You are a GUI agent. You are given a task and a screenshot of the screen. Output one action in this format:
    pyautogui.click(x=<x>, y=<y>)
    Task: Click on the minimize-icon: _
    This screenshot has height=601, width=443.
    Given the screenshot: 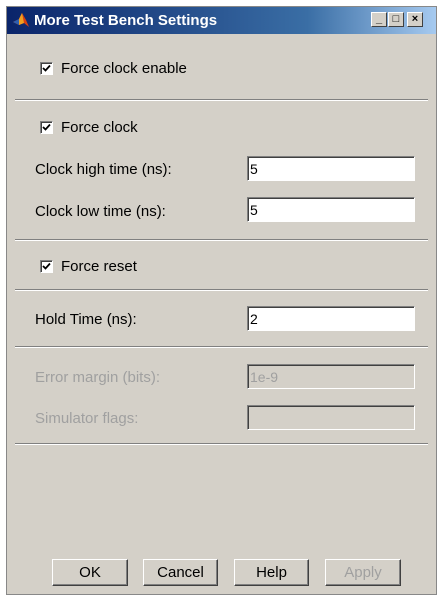 What is the action you would take?
    pyautogui.click(x=379, y=19)
    